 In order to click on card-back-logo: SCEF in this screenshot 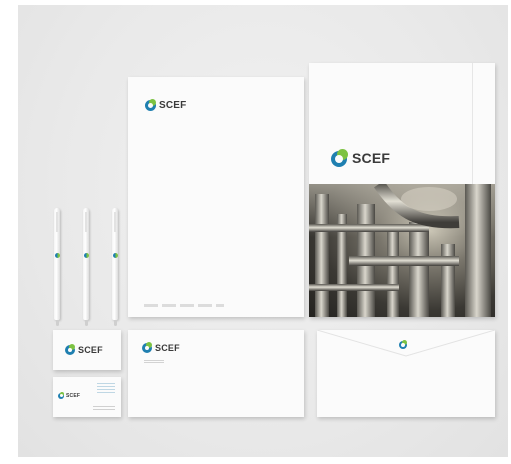, I will do `click(69, 395)`.